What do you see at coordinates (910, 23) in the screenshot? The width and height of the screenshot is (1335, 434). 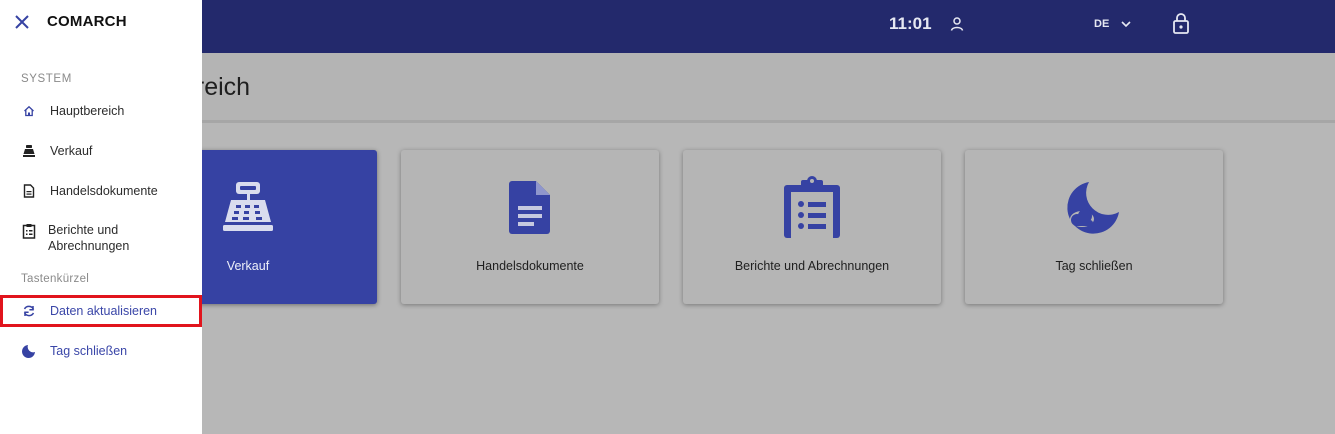 I see `clock: 11:01` at bounding box center [910, 23].